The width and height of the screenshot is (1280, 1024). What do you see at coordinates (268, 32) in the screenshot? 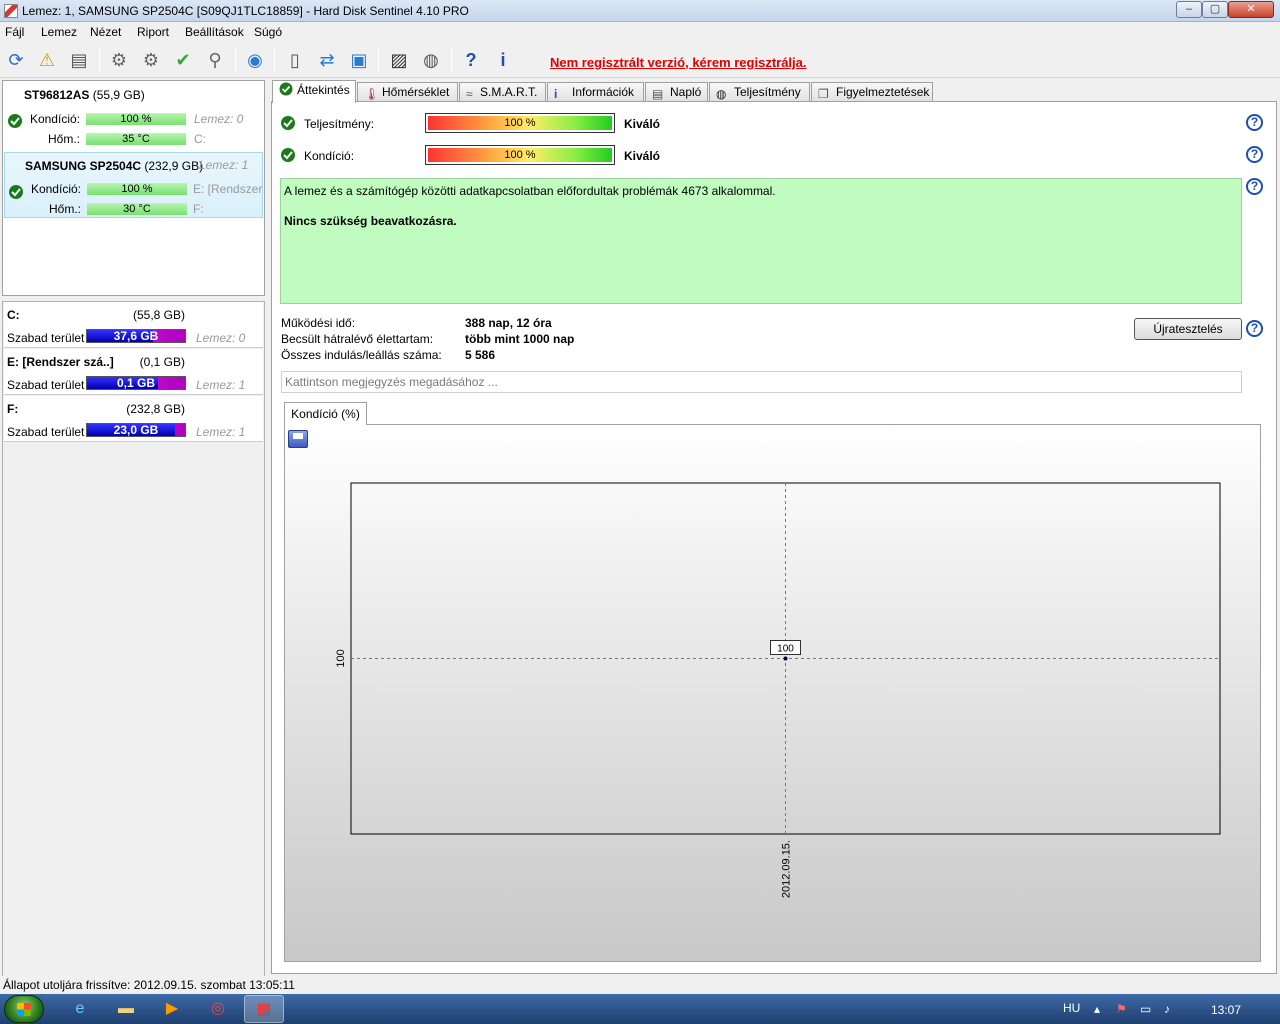
I see `menu-help: Súgó` at bounding box center [268, 32].